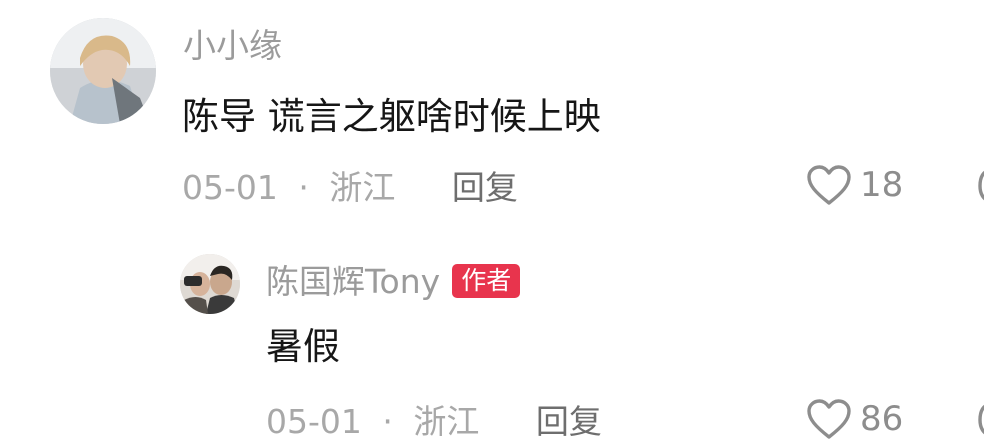 The height and width of the screenshot is (442, 984). What do you see at coordinates (391, 116) in the screenshot?
I see `comment-text: 陈导 谎言之躯啥时候上映` at bounding box center [391, 116].